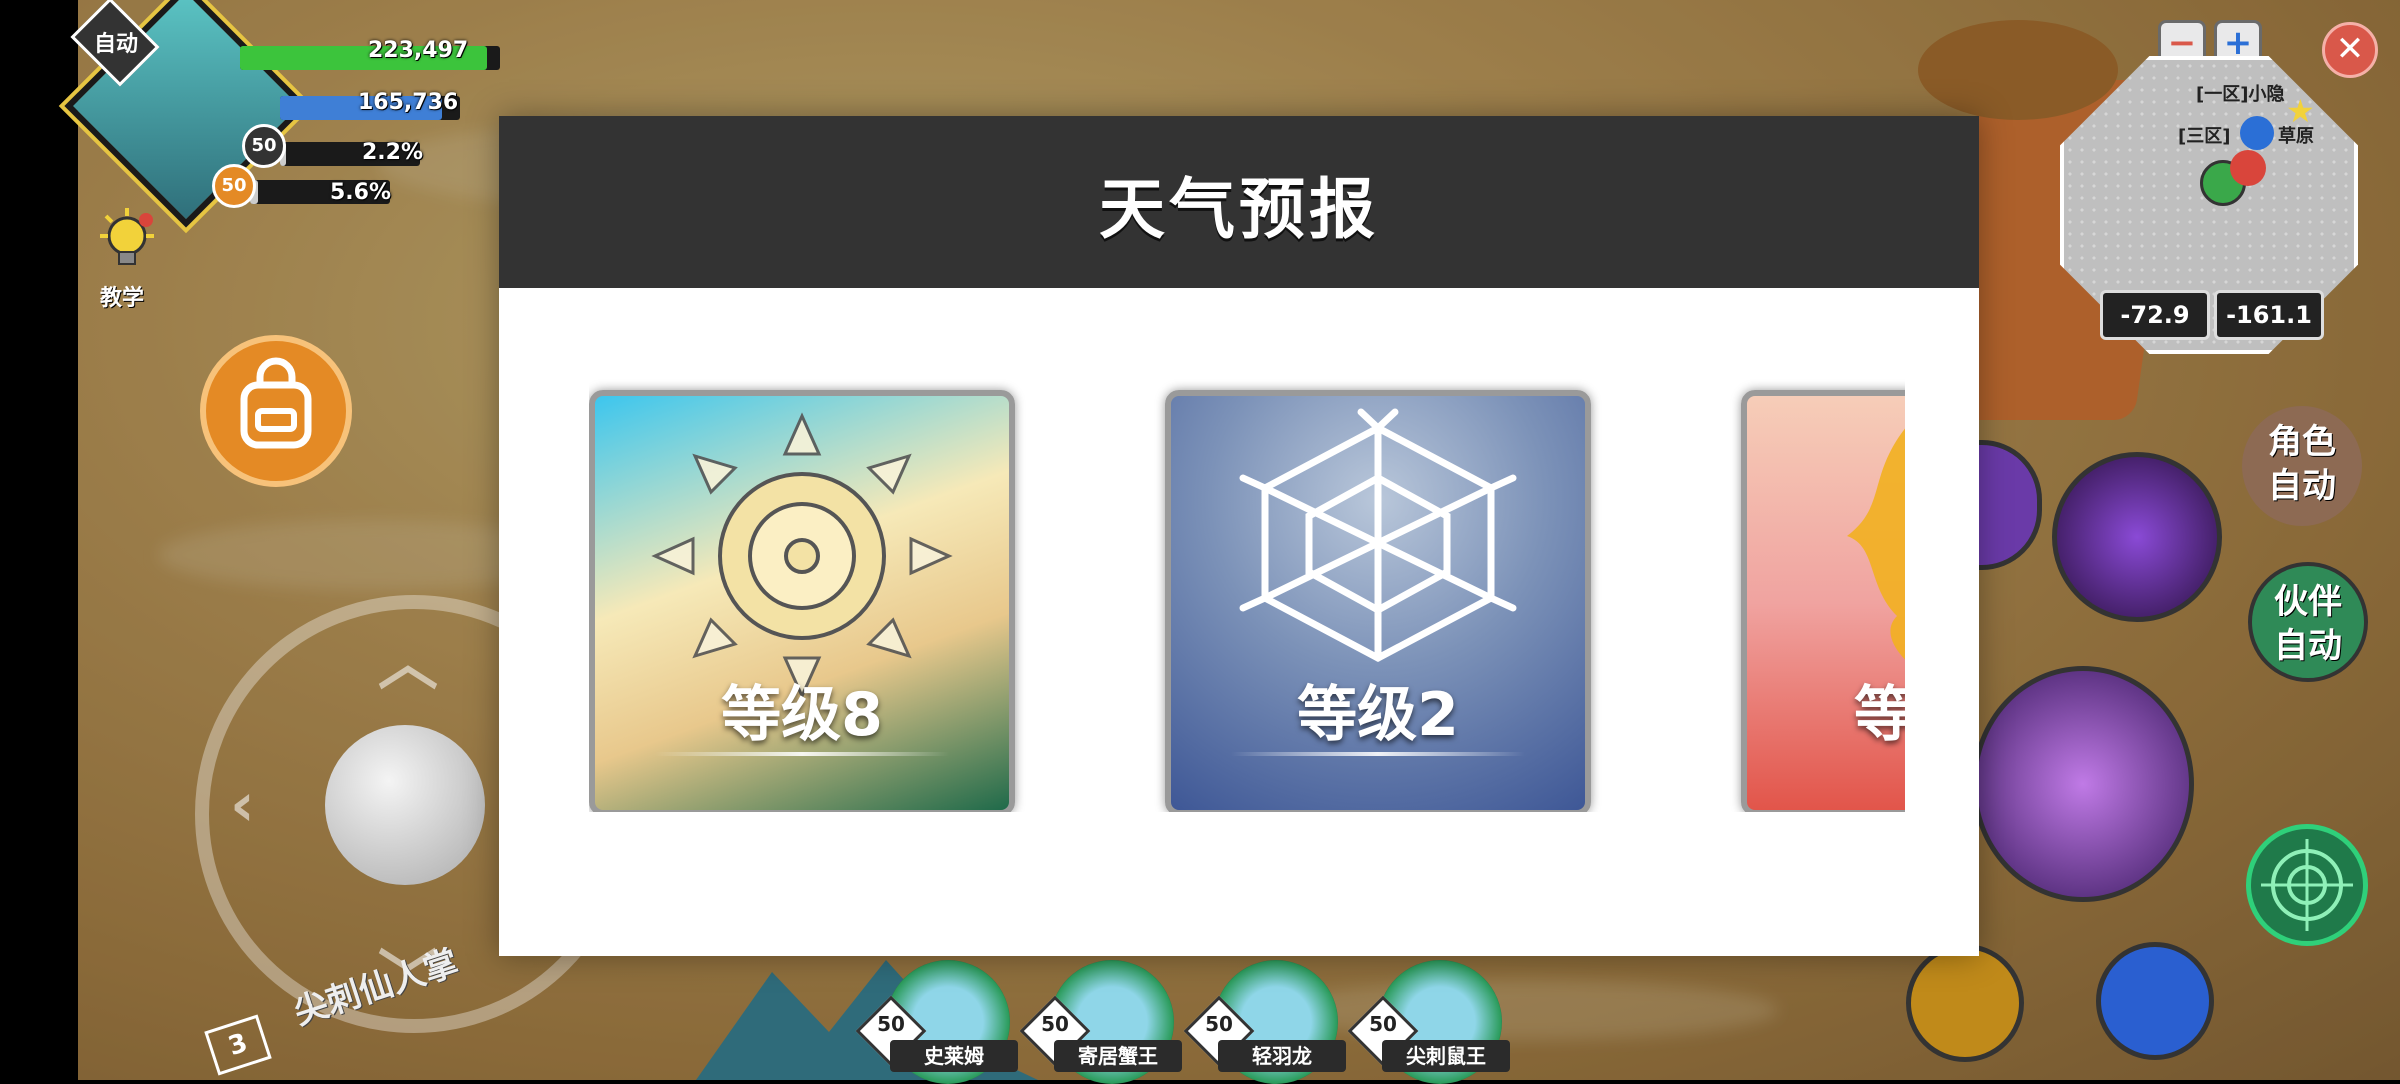 This screenshot has width=2400, height=1084. I want to click on auto-badge-label: 自动, so click(115, 44).